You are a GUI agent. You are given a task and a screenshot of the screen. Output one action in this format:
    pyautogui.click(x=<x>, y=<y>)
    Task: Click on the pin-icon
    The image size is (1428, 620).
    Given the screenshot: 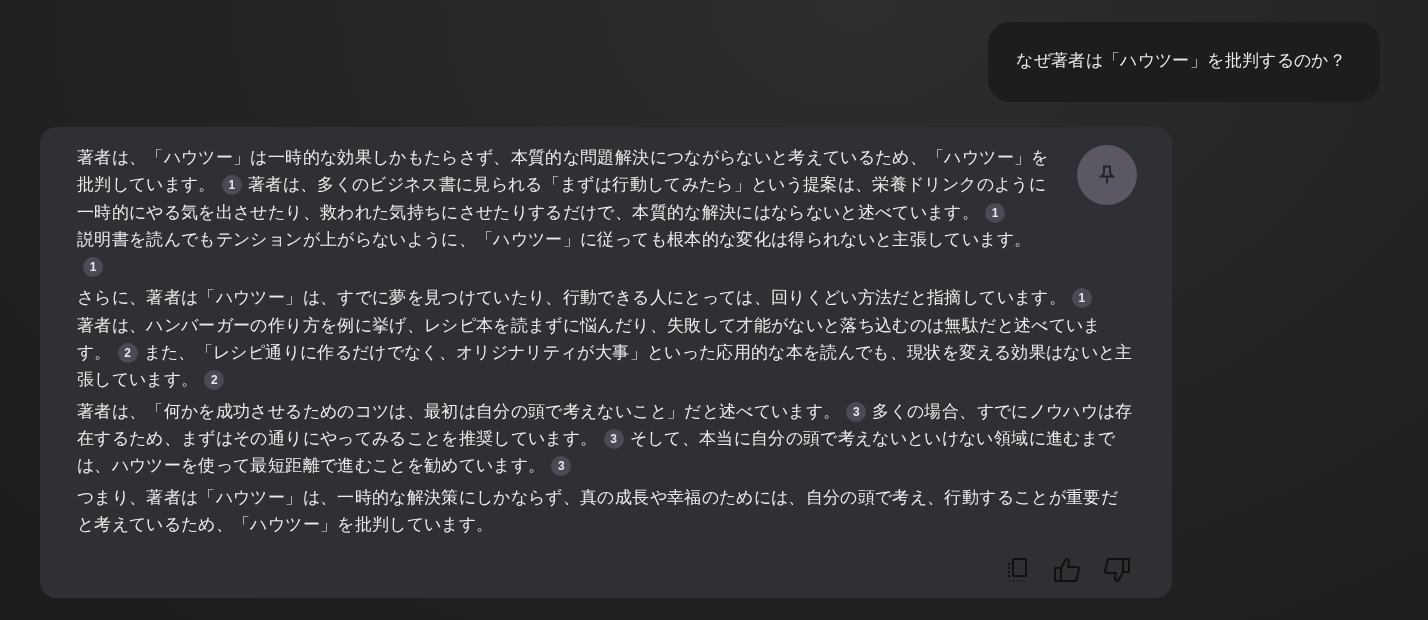 What is the action you would take?
    pyautogui.click(x=1107, y=175)
    